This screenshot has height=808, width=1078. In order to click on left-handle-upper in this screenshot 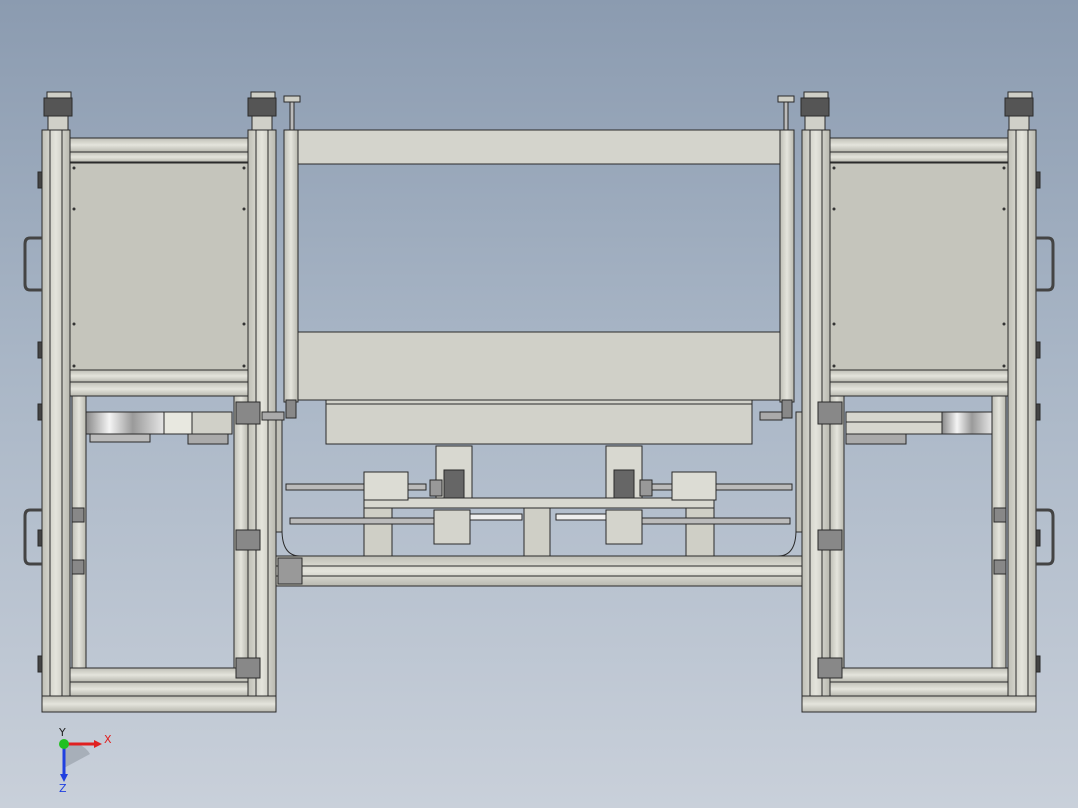, I will do `click(32, 264)`.